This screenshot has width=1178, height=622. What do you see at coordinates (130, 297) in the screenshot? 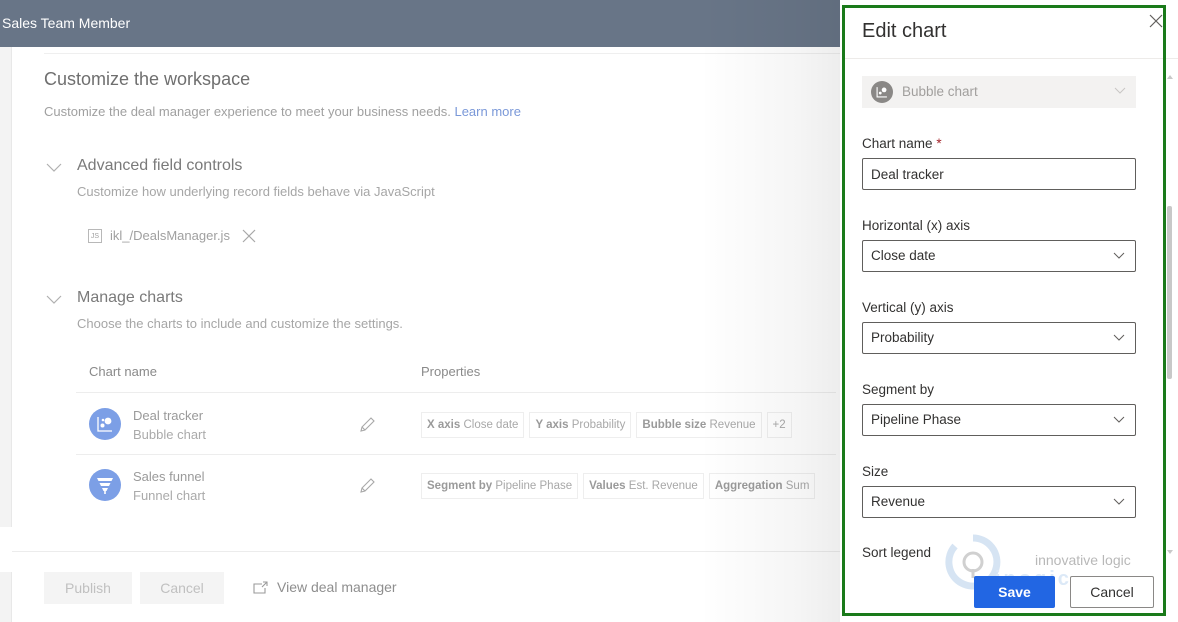
I see `charts-section-title: Manage charts` at bounding box center [130, 297].